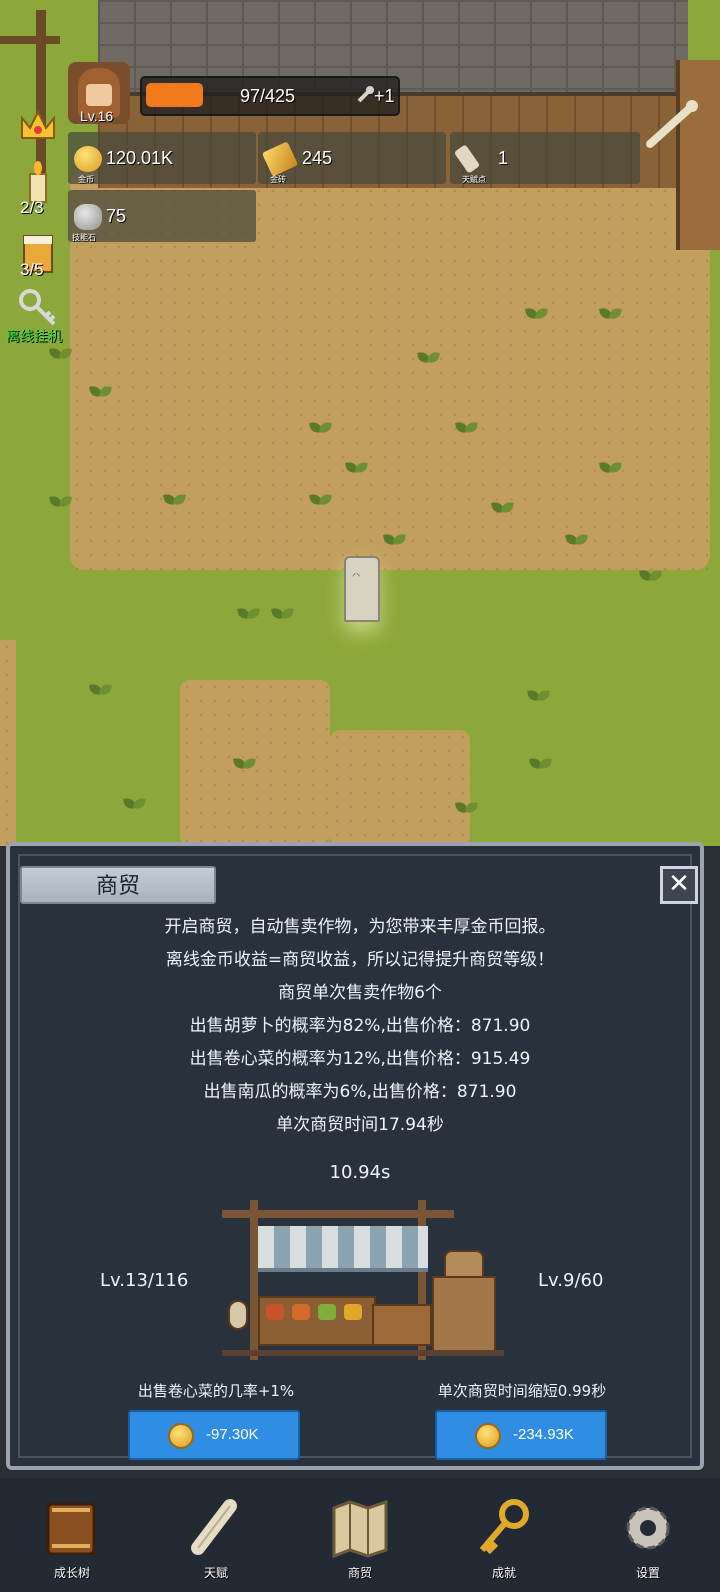 Image resolution: width=720 pixels, height=1592 pixels. What do you see at coordinates (338, 1214) in the screenshot?
I see `stall-beam` at bounding box center [338, 1214].